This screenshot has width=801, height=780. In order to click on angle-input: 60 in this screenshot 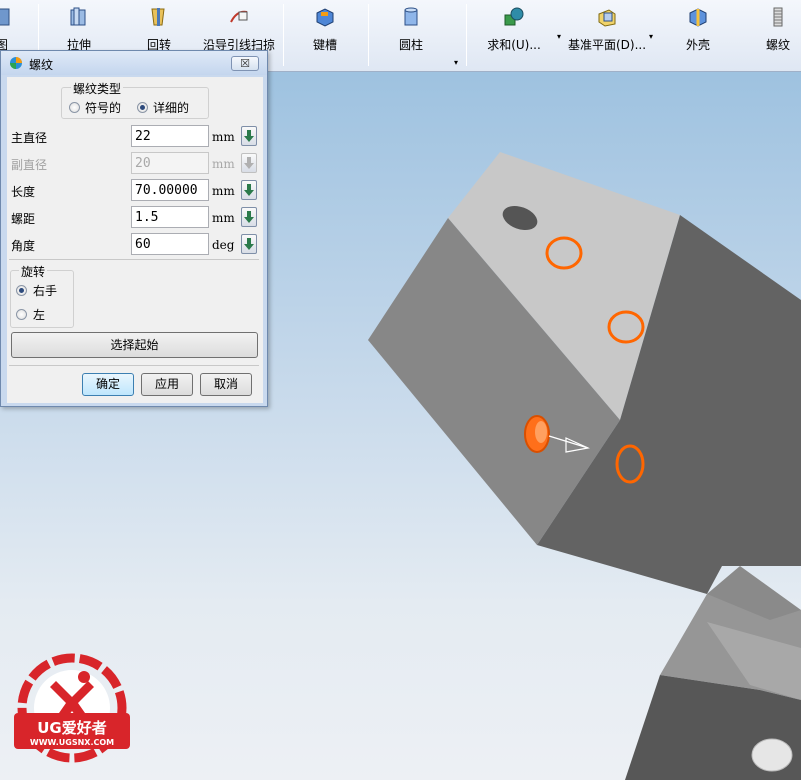, I will do `click(170, 244)`.